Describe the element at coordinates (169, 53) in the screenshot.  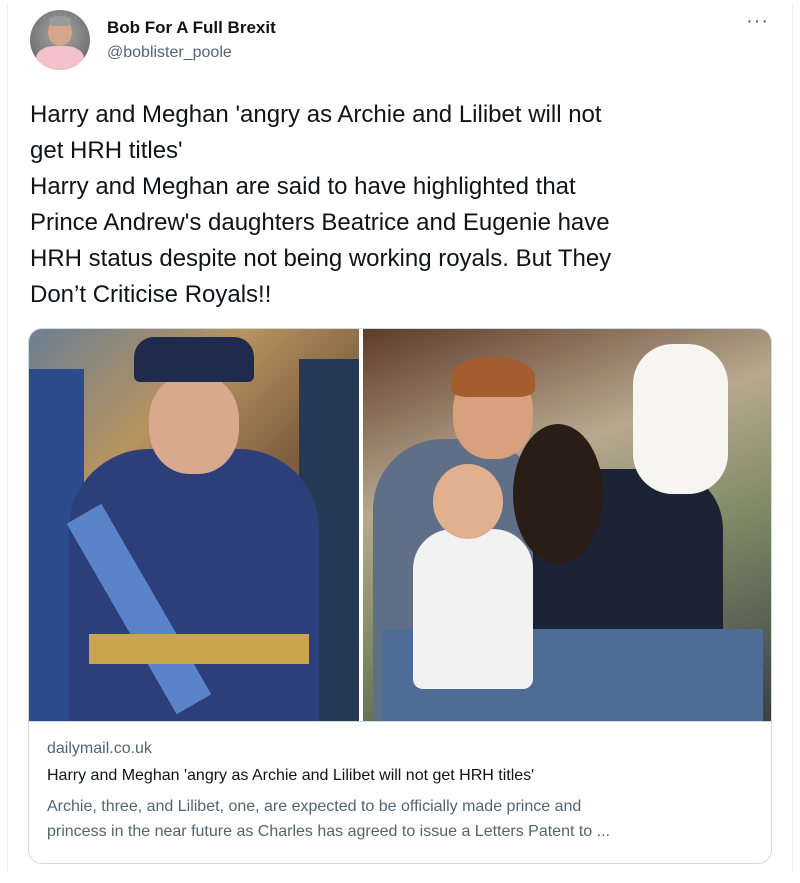
I see `author-handle: @boblister_poole` at that location.